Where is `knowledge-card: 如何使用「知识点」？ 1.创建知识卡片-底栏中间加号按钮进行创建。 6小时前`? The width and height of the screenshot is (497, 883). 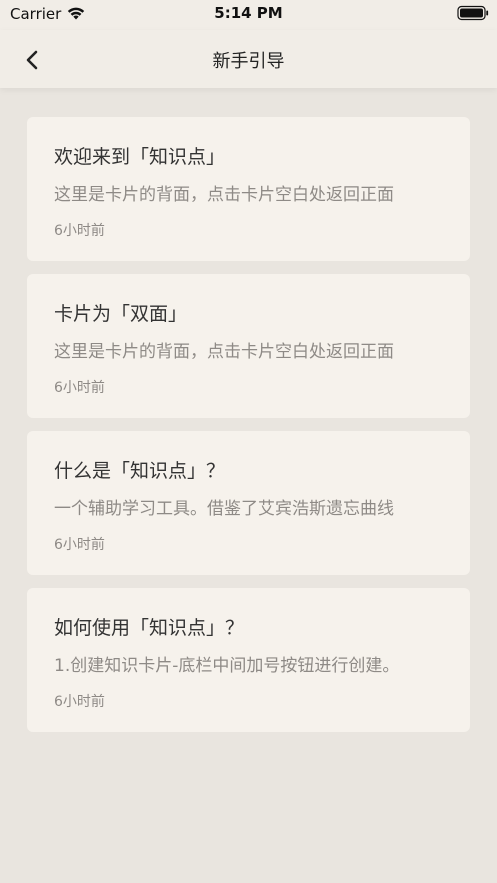
knowledge-card: 如何使用「知识点」？ 1.创建知识卡片-底栏中间加号按钮进行创建。 6小时前 is located at coordinates (248, 660).